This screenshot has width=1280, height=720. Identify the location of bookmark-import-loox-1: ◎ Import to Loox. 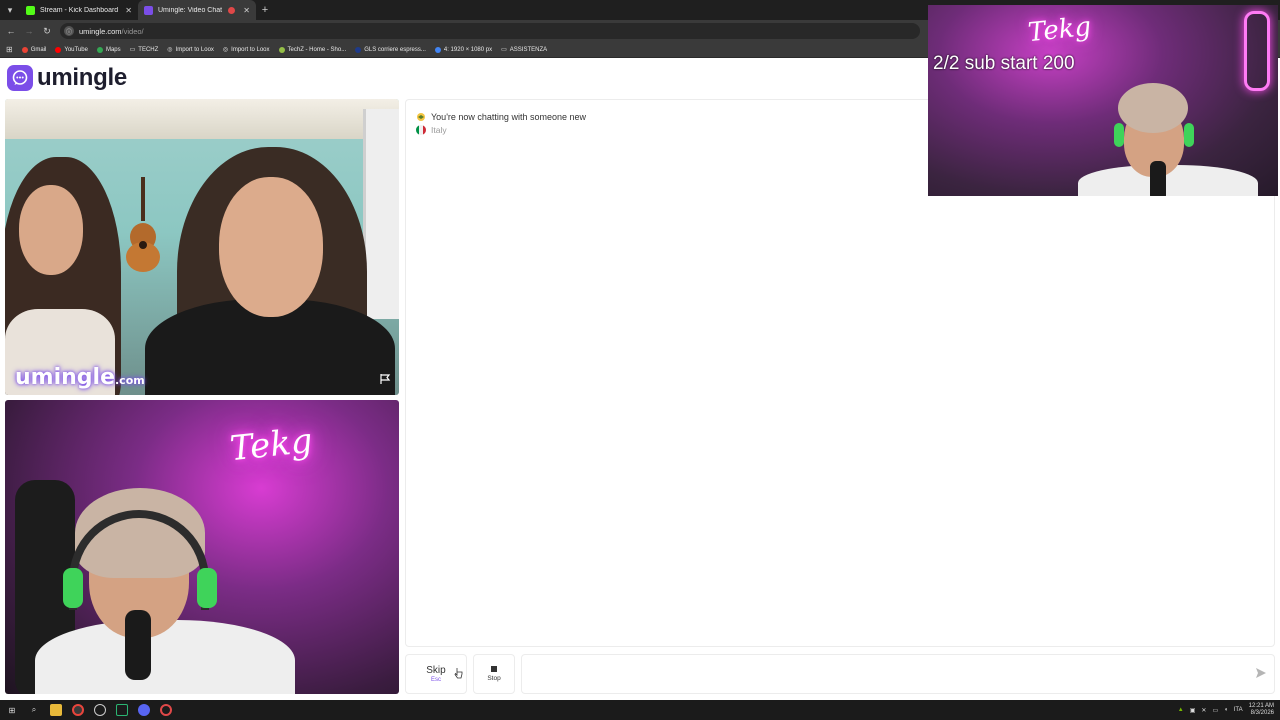
(190, 50).